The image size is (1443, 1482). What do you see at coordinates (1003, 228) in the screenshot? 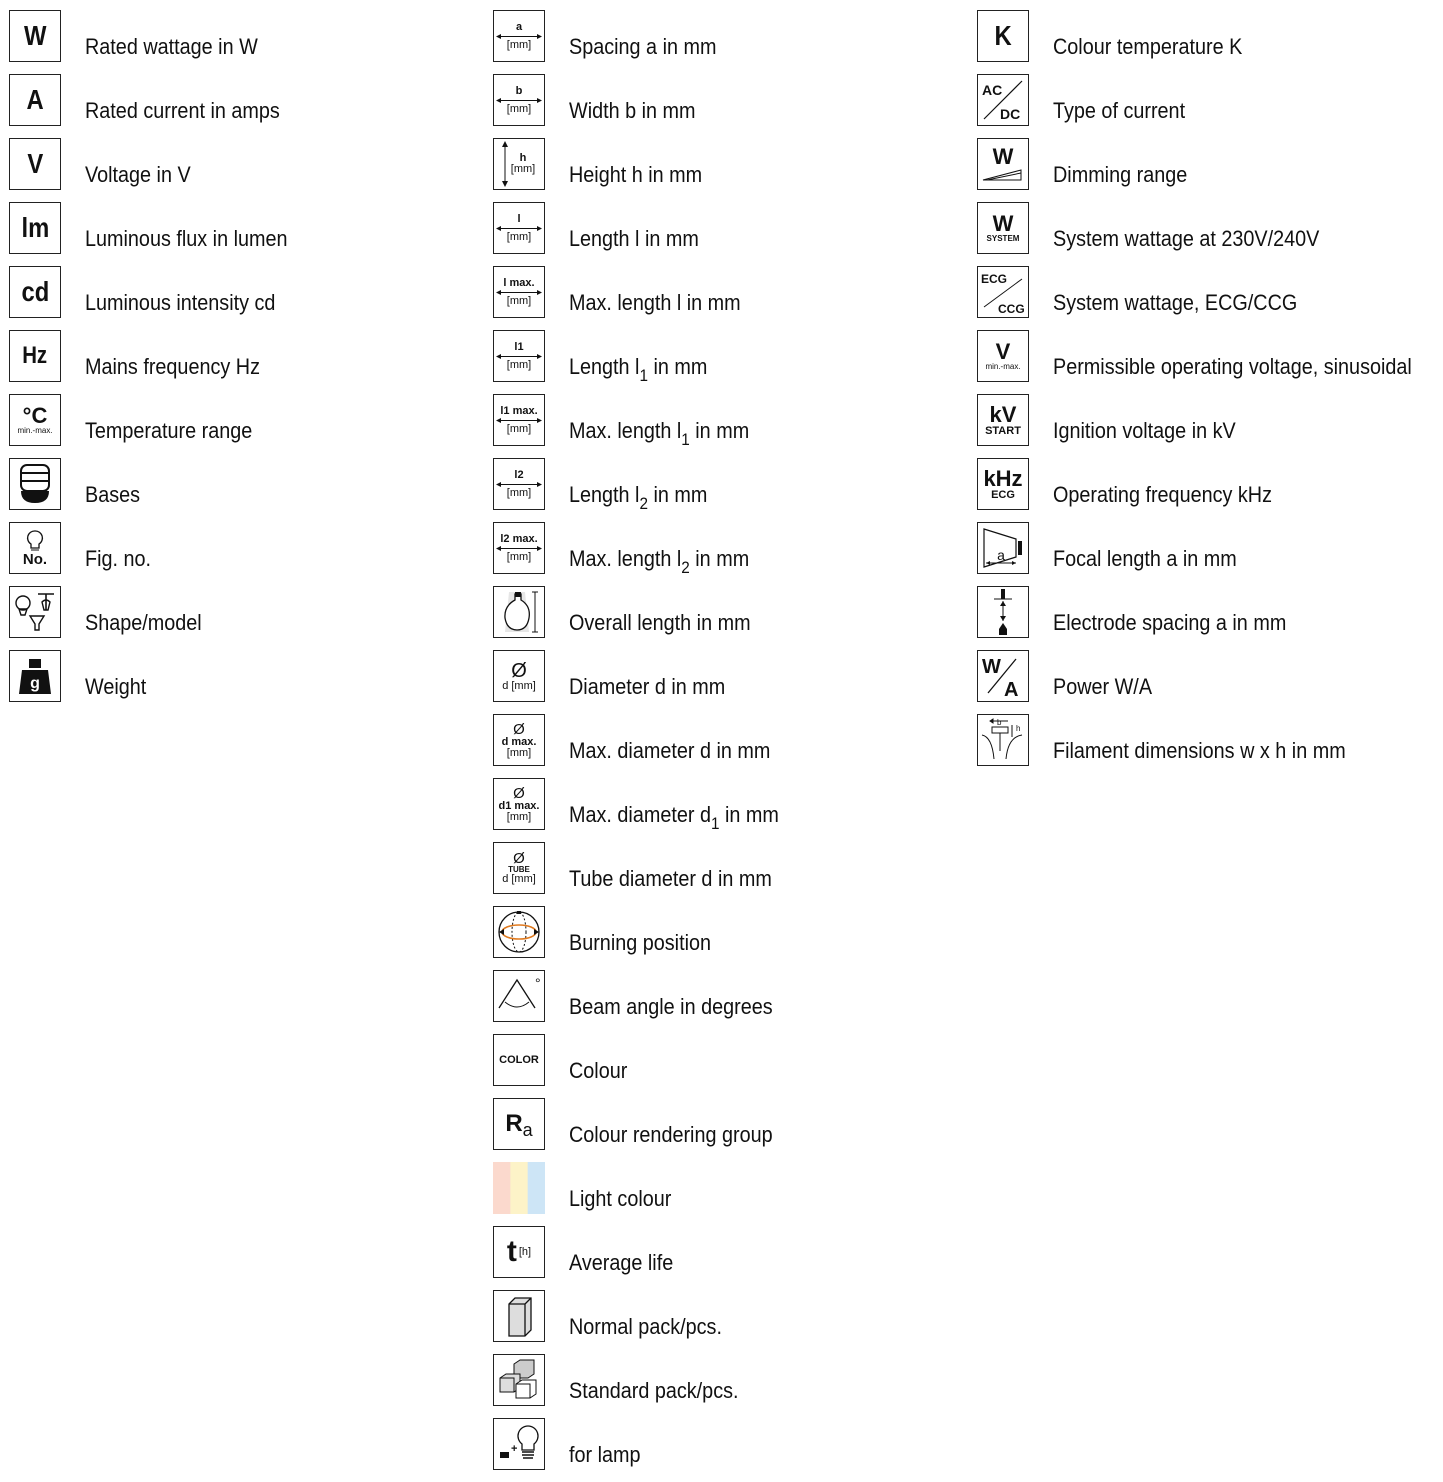
I see `system-wattage-icon: W SYSTEM` at bounding box center [1003, 228].